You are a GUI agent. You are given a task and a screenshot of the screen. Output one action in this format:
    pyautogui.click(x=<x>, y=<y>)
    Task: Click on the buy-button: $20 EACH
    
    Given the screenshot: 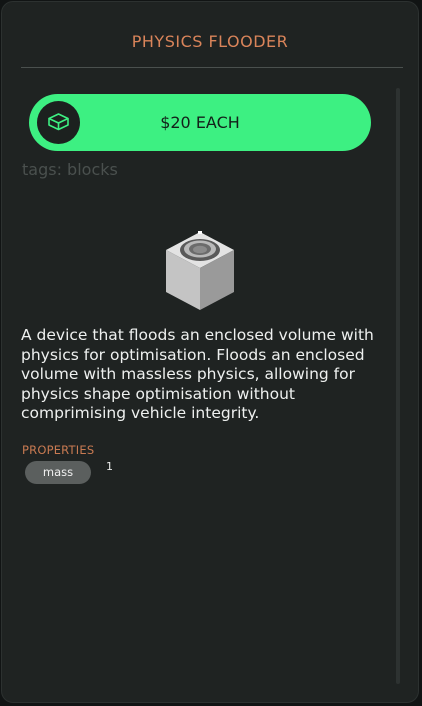 What is the action you would take?
    pyautogui.click(x=200, y=122)
    